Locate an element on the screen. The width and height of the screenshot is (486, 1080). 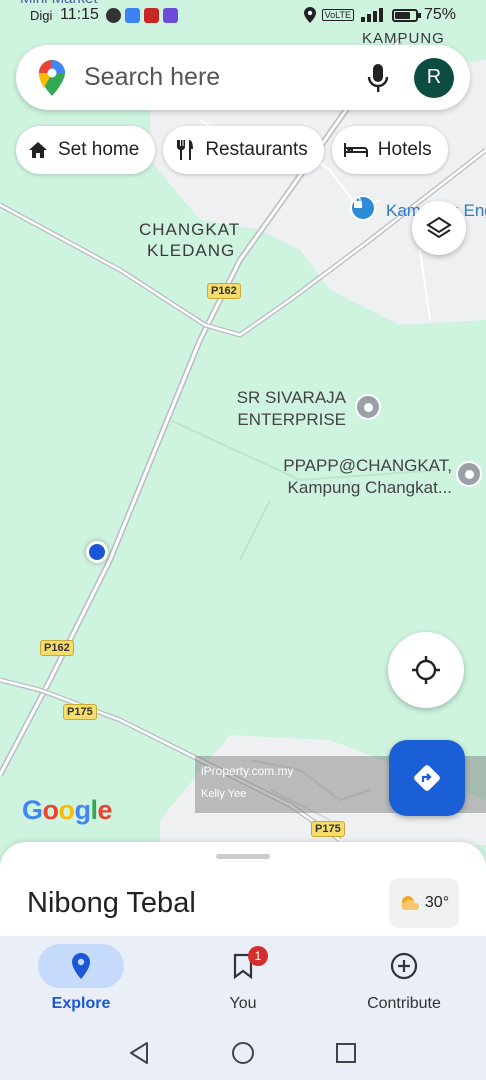
status-right-icons: VoLTE 75% is located at coordinates (379, 15).